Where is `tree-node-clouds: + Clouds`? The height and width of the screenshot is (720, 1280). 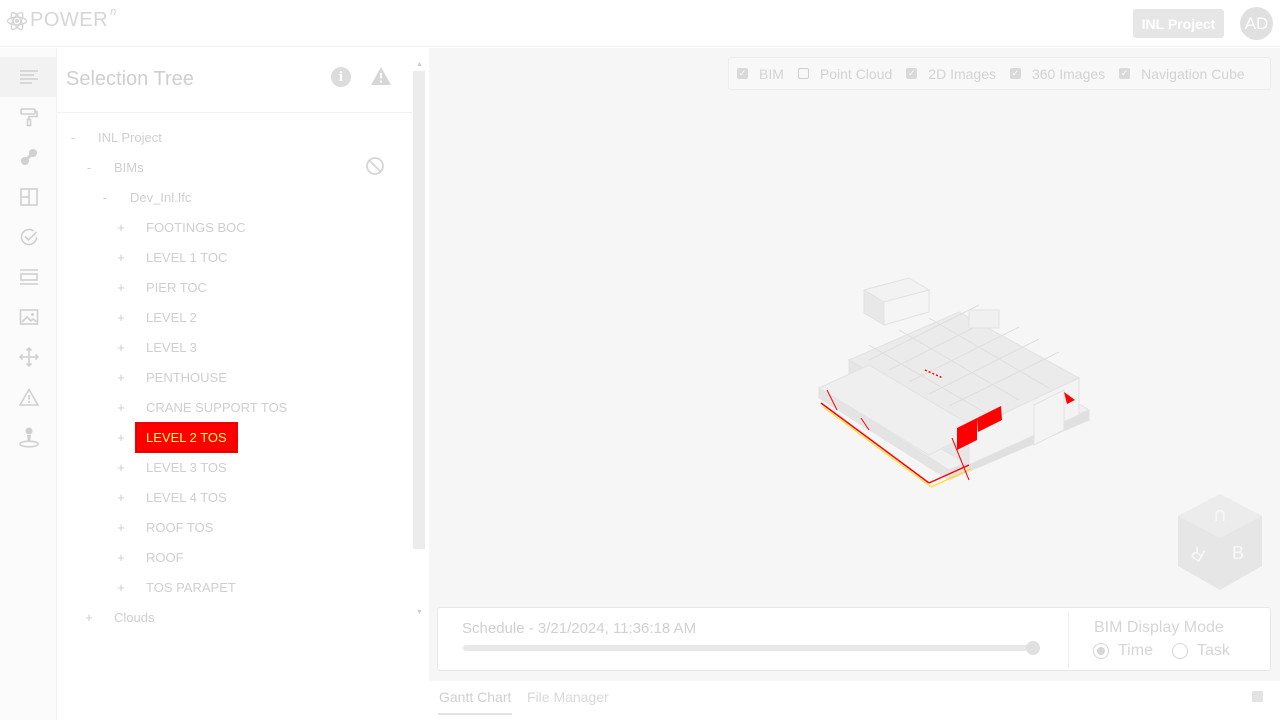
tree-node-clouds: + Clouds is located at coordinates (119, 617).